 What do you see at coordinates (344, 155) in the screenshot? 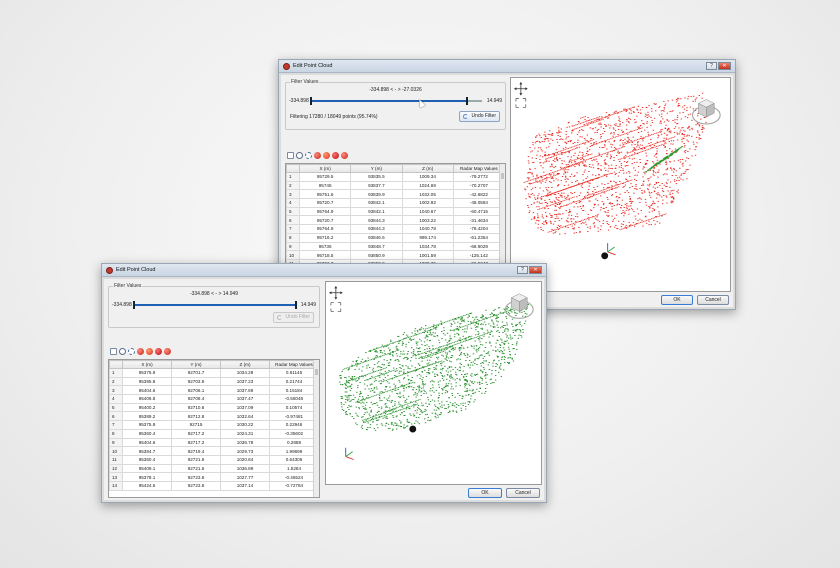
I see `red-gear-icon` at bounding box center [344, 155].